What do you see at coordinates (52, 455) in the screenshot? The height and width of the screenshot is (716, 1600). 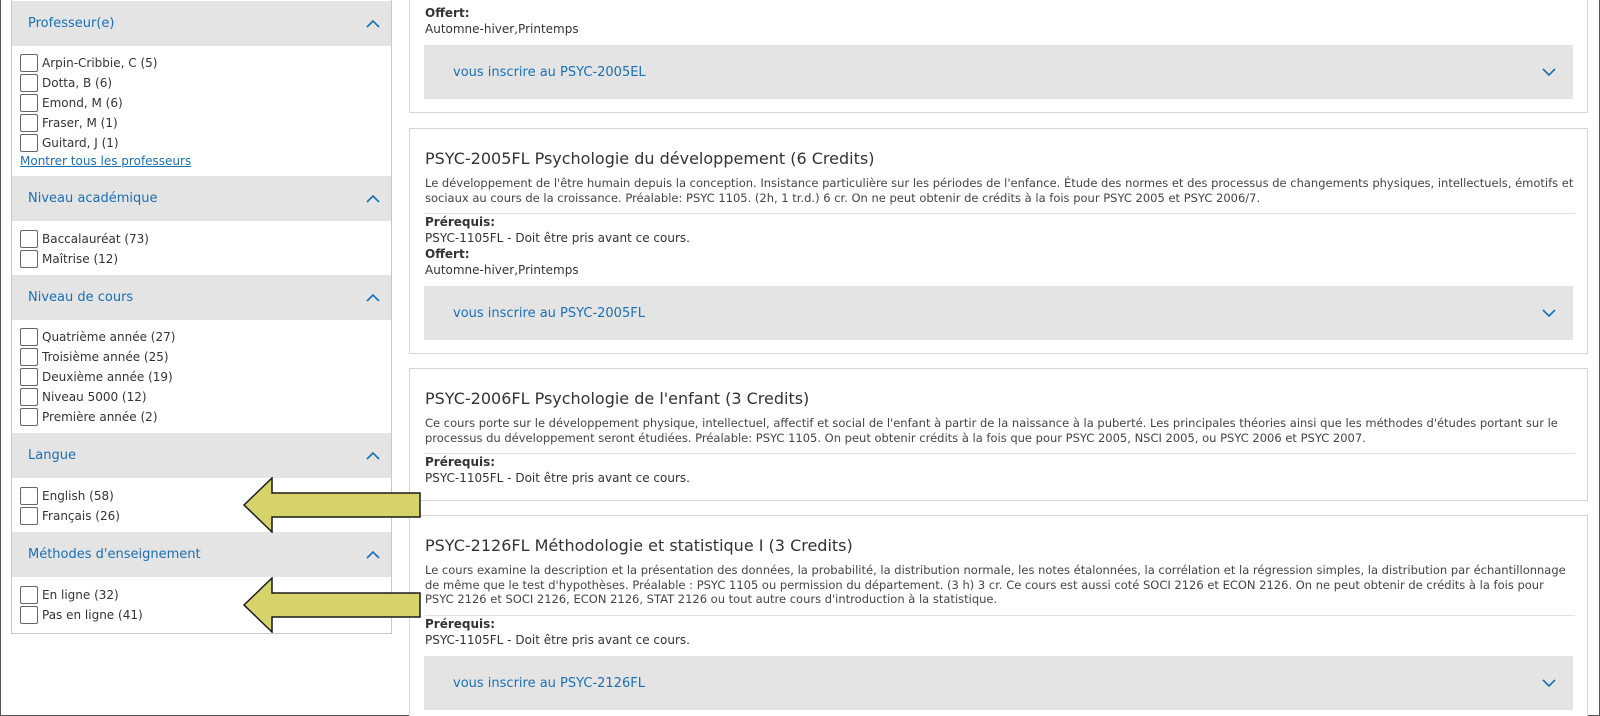 I see `facet-title: Langue` at bounding box center [52, 455].